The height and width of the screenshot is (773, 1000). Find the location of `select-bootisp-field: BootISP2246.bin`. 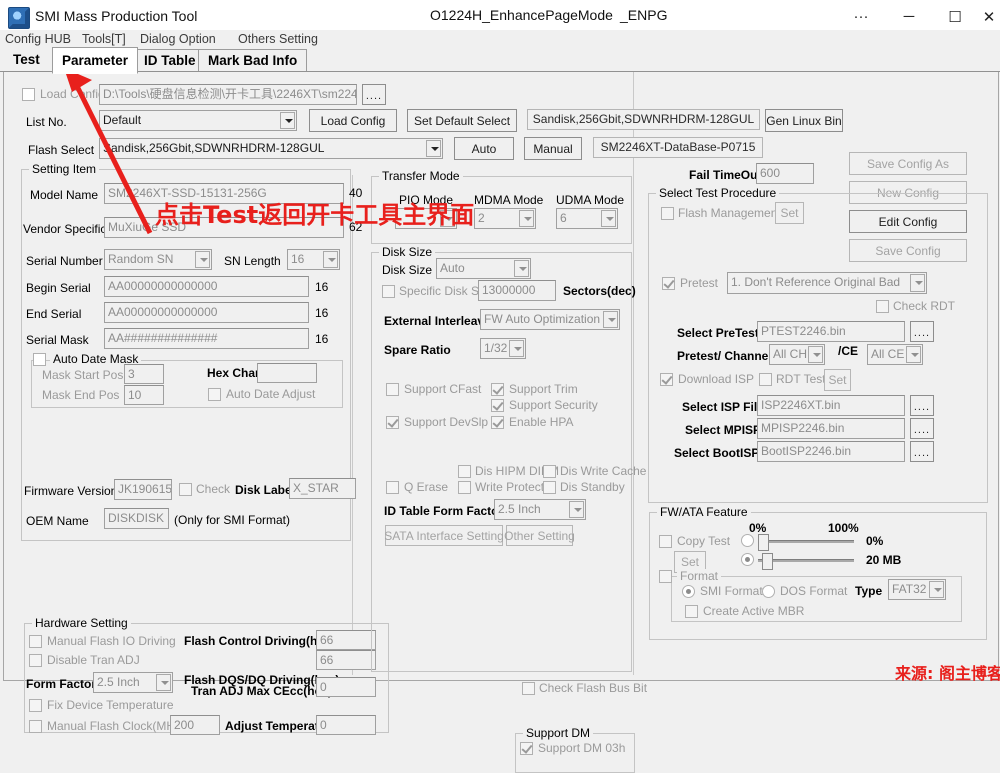

select-bootisp-field: BootISP2246.bin is located at coordinates (831, 451).